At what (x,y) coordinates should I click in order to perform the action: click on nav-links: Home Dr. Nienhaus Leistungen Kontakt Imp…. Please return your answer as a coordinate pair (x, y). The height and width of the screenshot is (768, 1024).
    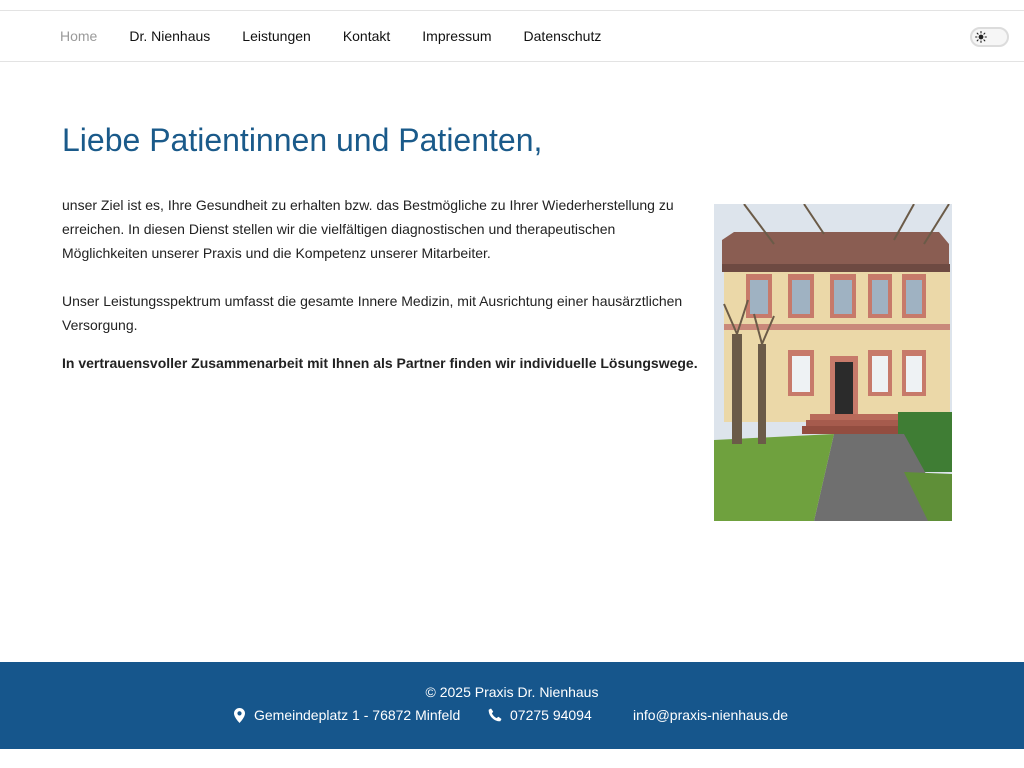
    Looking at the image, I should click on (330, 36).